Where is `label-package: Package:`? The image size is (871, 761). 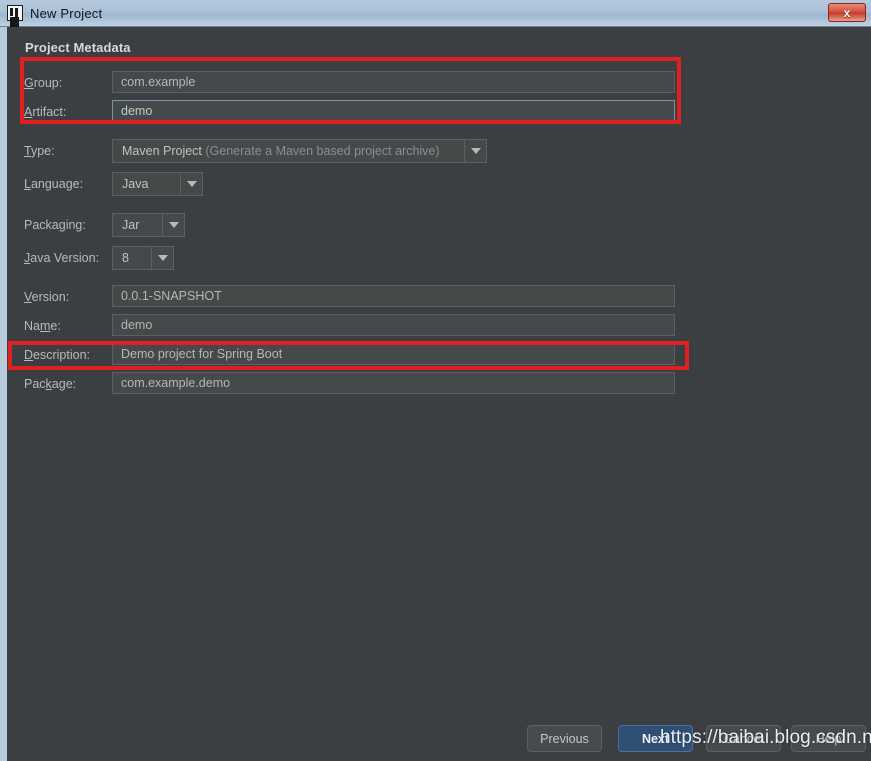 label-package: Package: is located at coordinates (50, 384).